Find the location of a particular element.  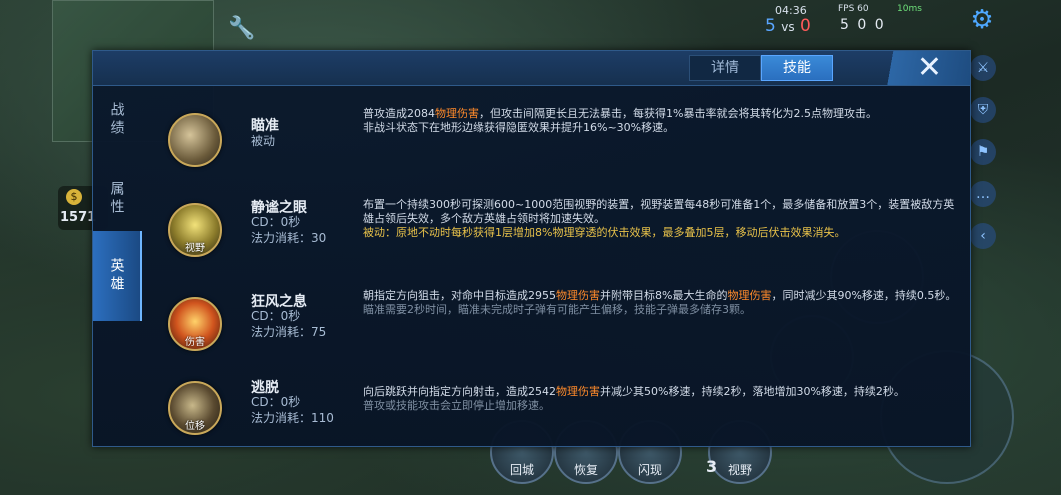

skill-mana: 法力消耗：110 is located at coordinates (292, 418).